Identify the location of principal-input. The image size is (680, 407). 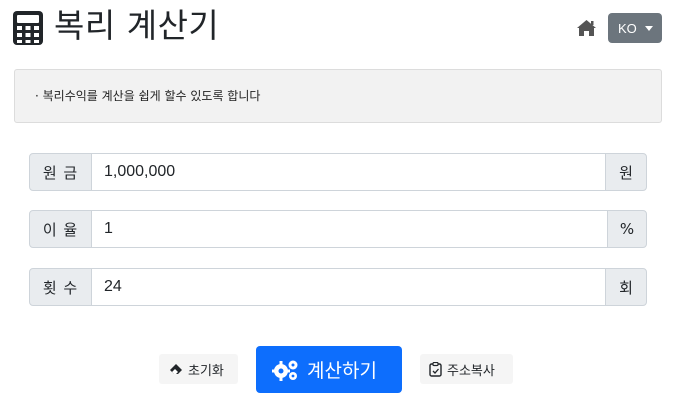
(363, 172).